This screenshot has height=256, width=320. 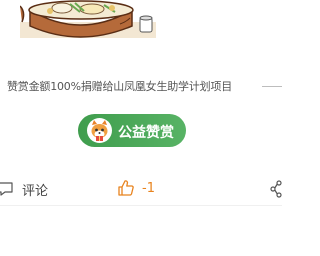 I want to click on share-button, so click(x=276, y=189).